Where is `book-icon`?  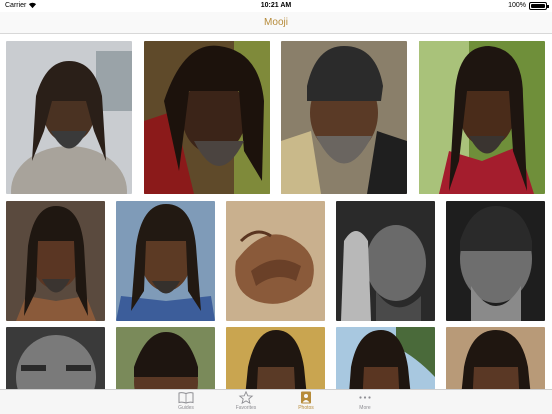
book-icon is located at coordinates (186, 398).